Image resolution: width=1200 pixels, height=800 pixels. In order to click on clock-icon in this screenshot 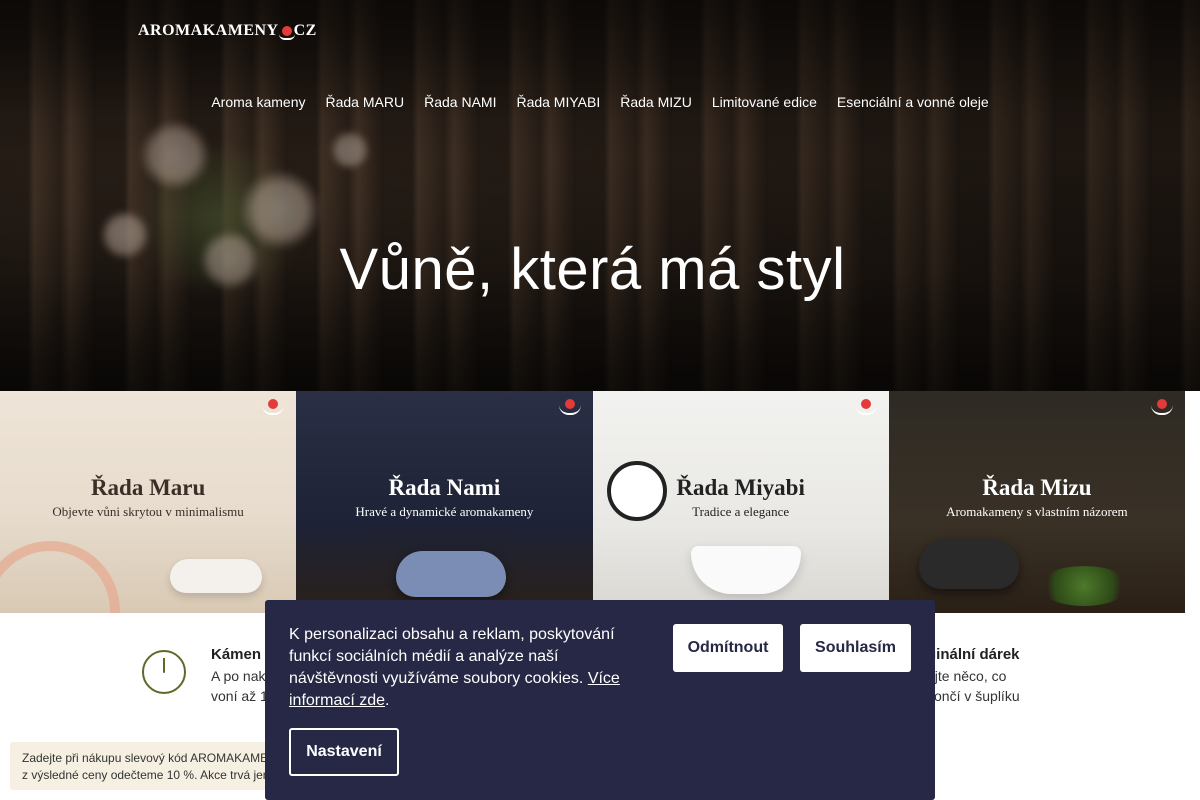, I will do `click(164, 672)`.